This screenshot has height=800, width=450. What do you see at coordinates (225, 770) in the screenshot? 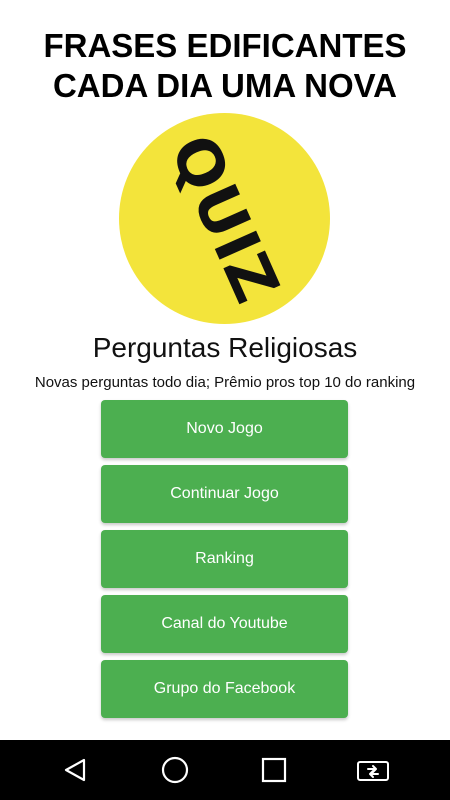
I see `android-navigation-bar` at bounding box center [225, 770].